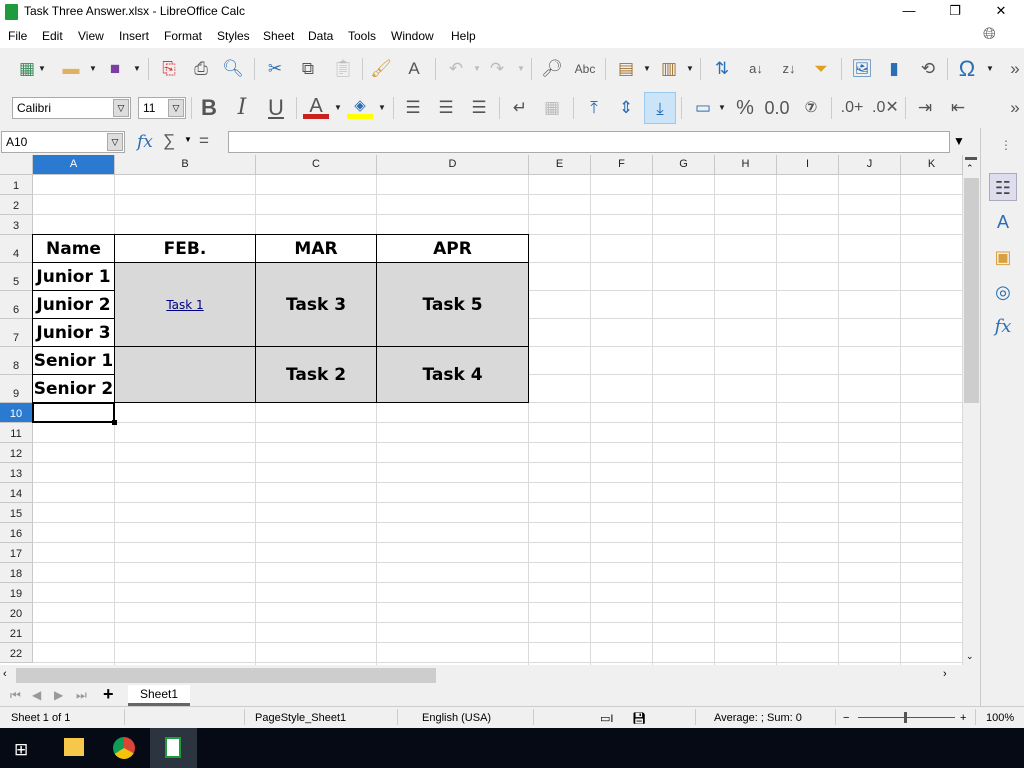  What do you see at coordinates (479, 108) in the screenshot?
I see `align-right-icon: ☰` at bounding box center [479, 108].